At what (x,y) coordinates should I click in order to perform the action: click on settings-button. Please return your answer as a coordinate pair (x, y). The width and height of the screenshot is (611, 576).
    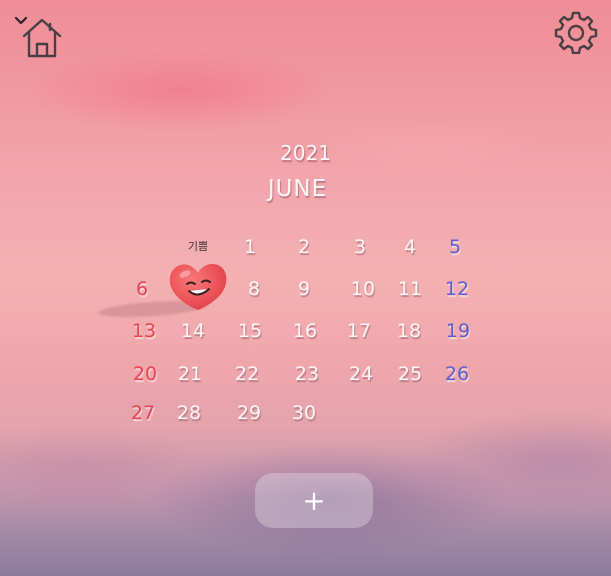
    Looking at the image, I should click on (576, 32).